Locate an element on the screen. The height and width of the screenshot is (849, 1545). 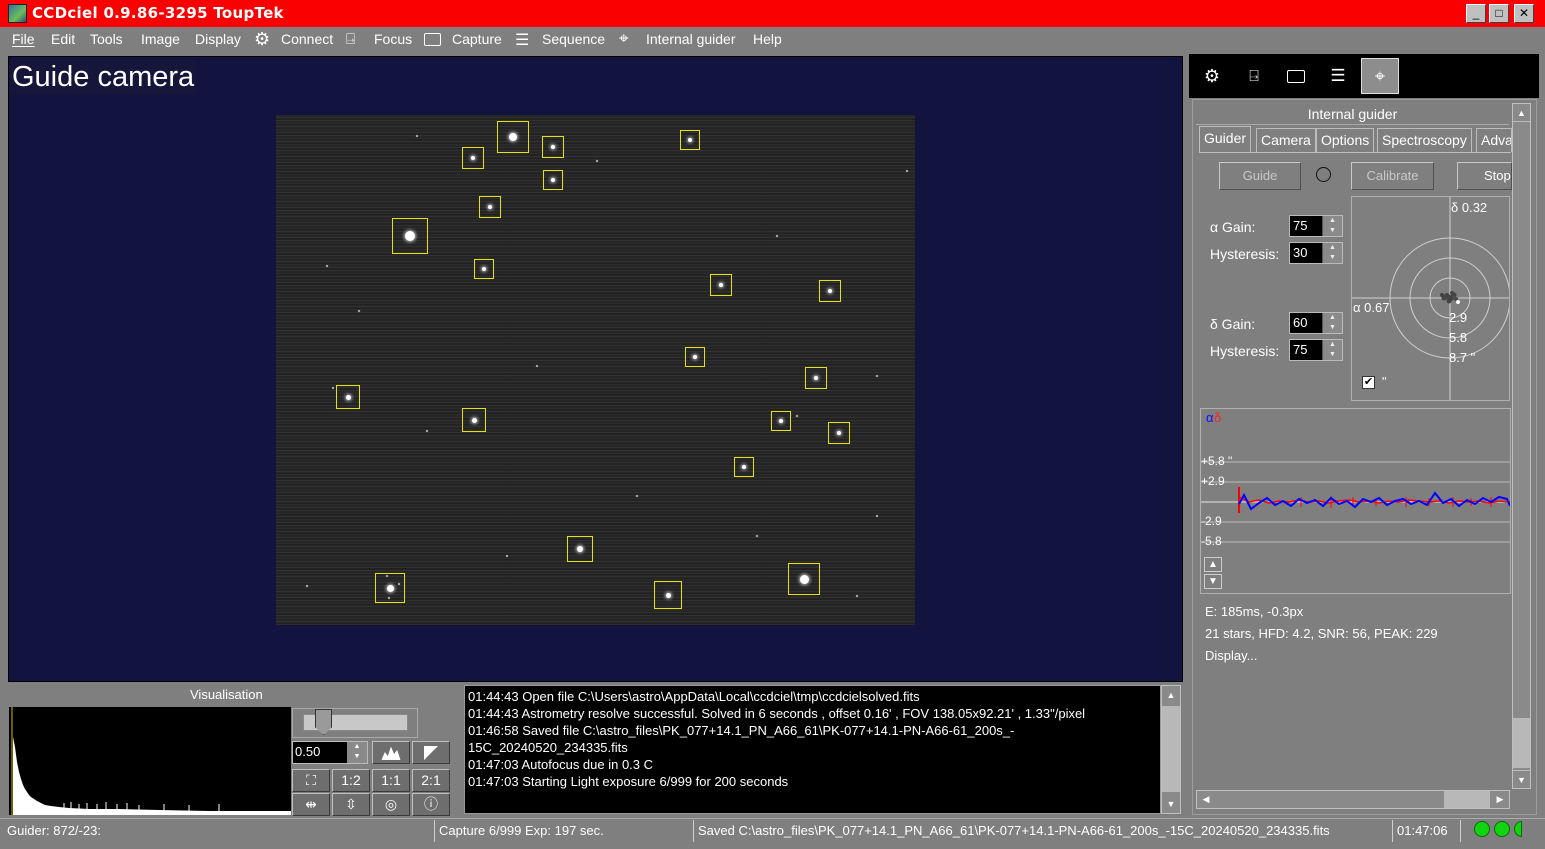
panel-hscrollbar: ◀ ▶ is located at coordinates (1353, 799).